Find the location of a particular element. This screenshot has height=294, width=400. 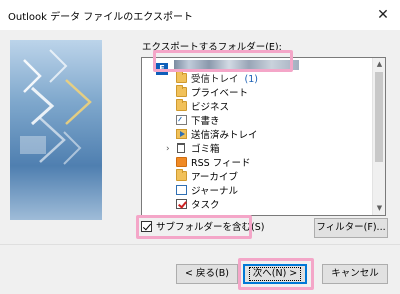

tree-item-sent: 送信済みトレイ is located at coordinates (217, 136).